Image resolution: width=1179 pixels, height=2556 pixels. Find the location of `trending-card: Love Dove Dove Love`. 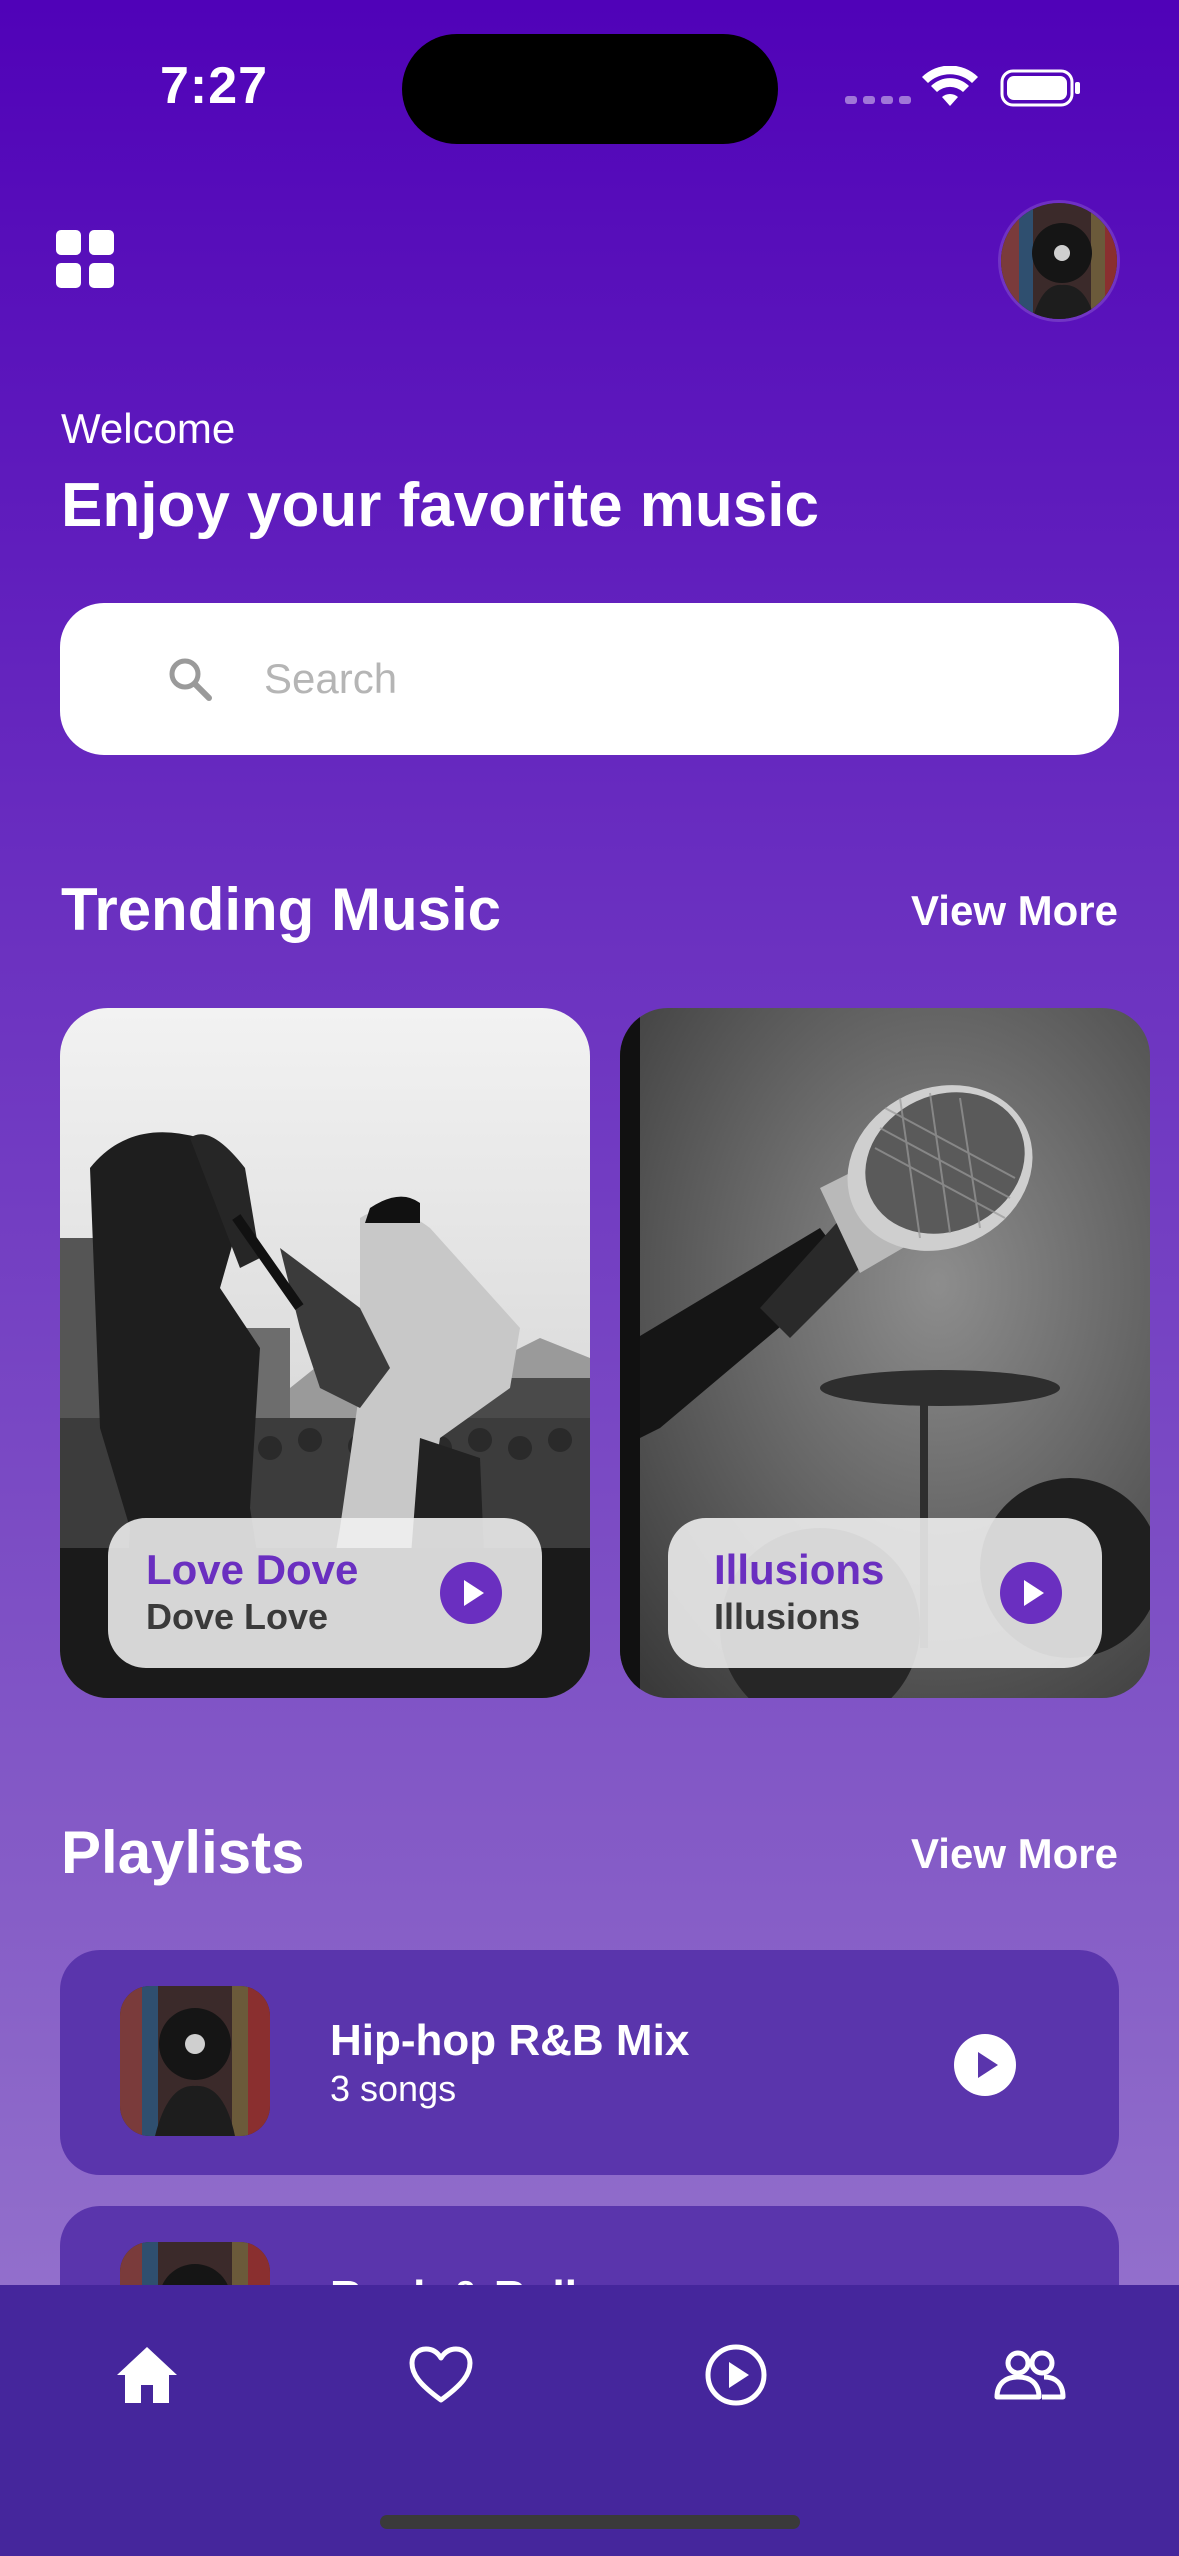

trending-card: Love Dove Dove Love is located at coordinates (325, 1353).